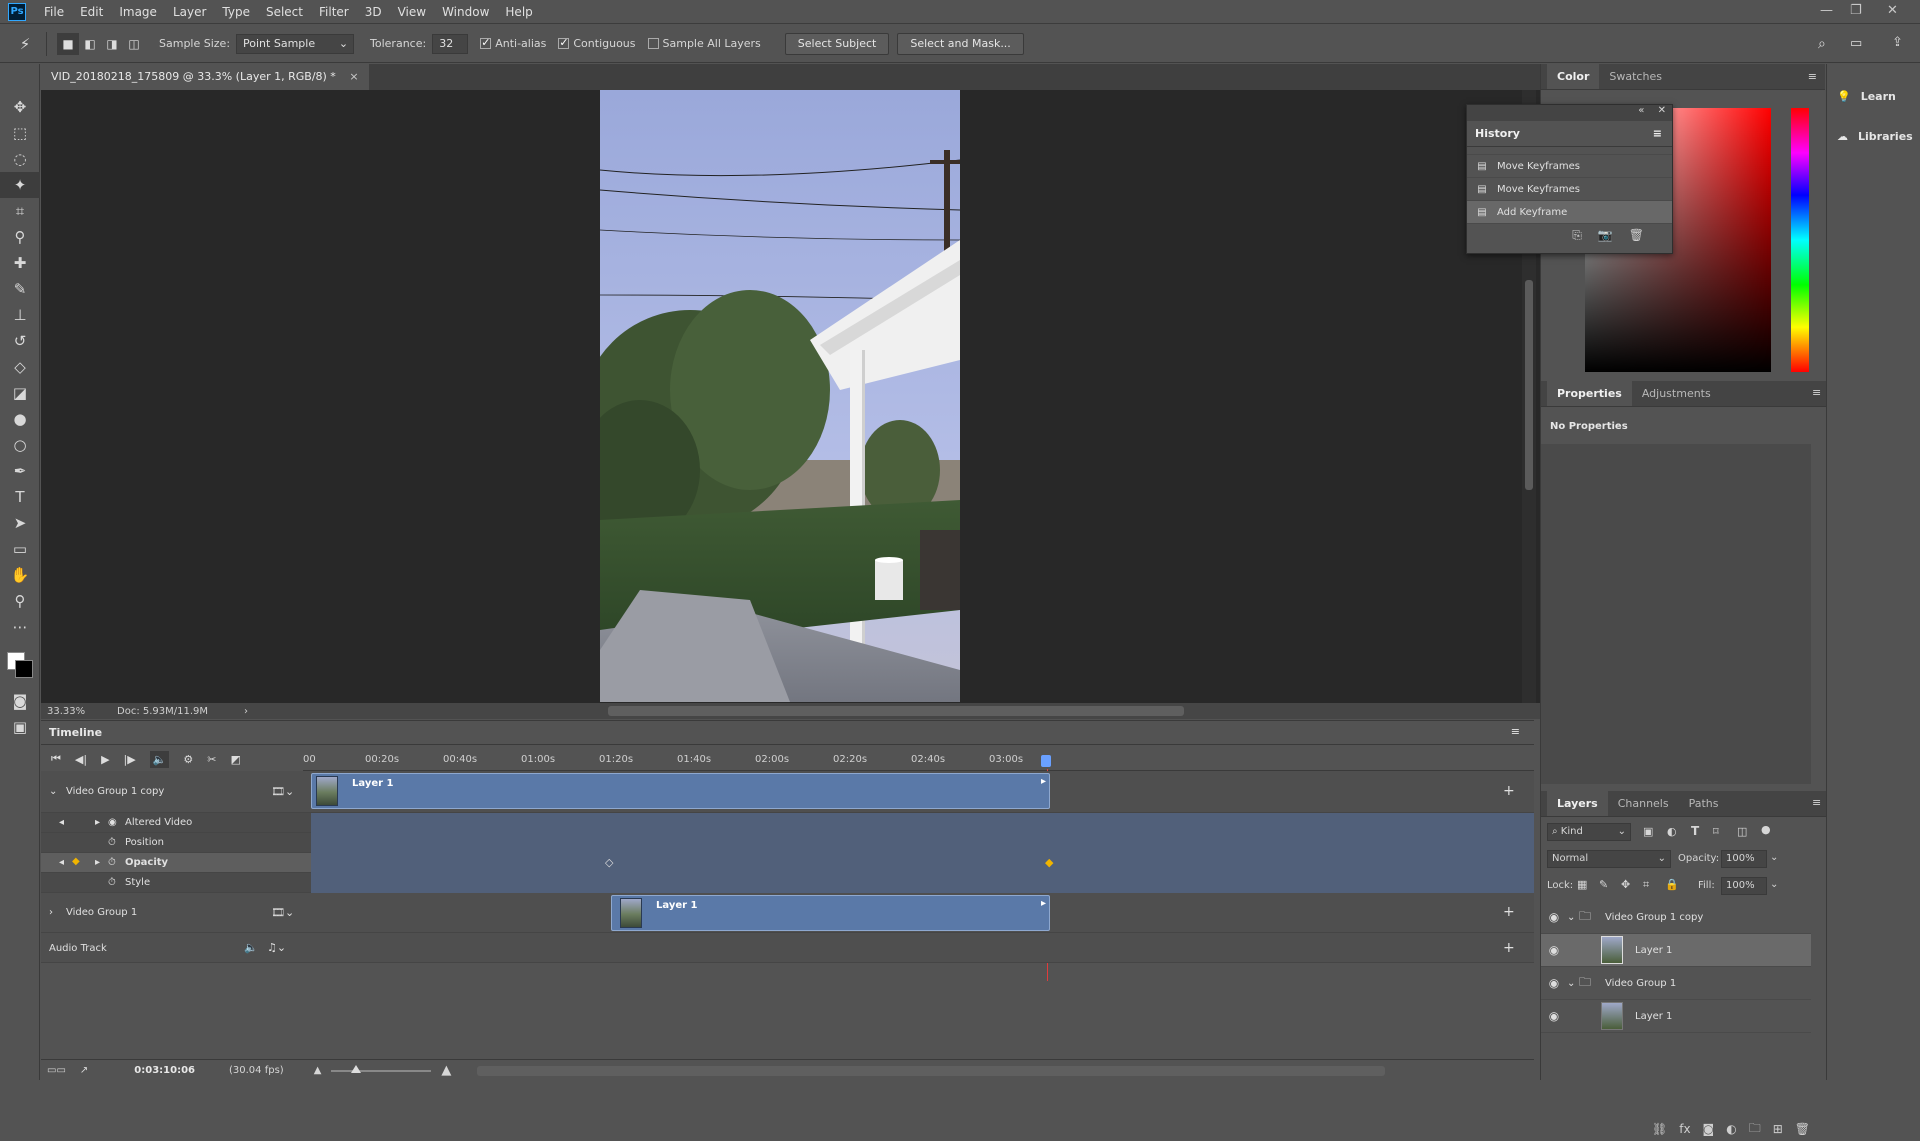  I want to click on timeline-zoom-slider, so click(381, 1068).